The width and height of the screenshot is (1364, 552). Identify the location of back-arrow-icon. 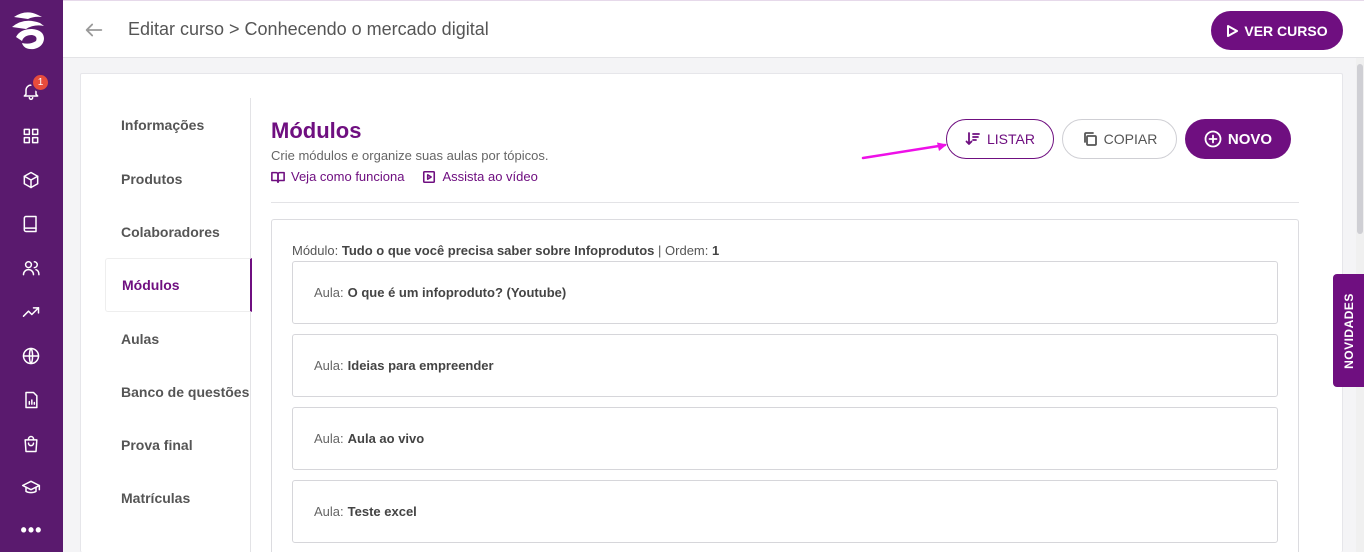
(94, 30).